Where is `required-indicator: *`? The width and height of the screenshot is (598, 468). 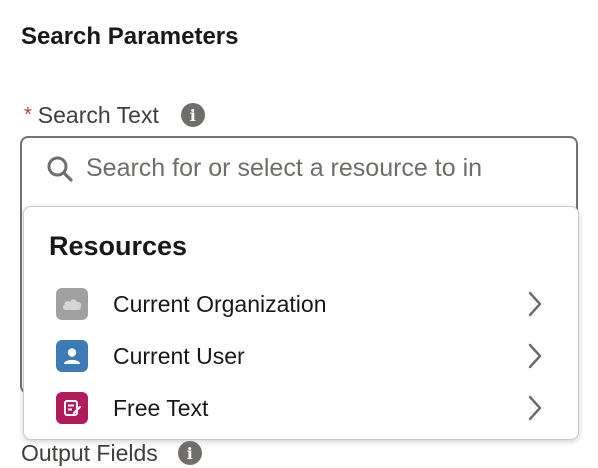 required-indicator: * is located at coordinates (28, 115).